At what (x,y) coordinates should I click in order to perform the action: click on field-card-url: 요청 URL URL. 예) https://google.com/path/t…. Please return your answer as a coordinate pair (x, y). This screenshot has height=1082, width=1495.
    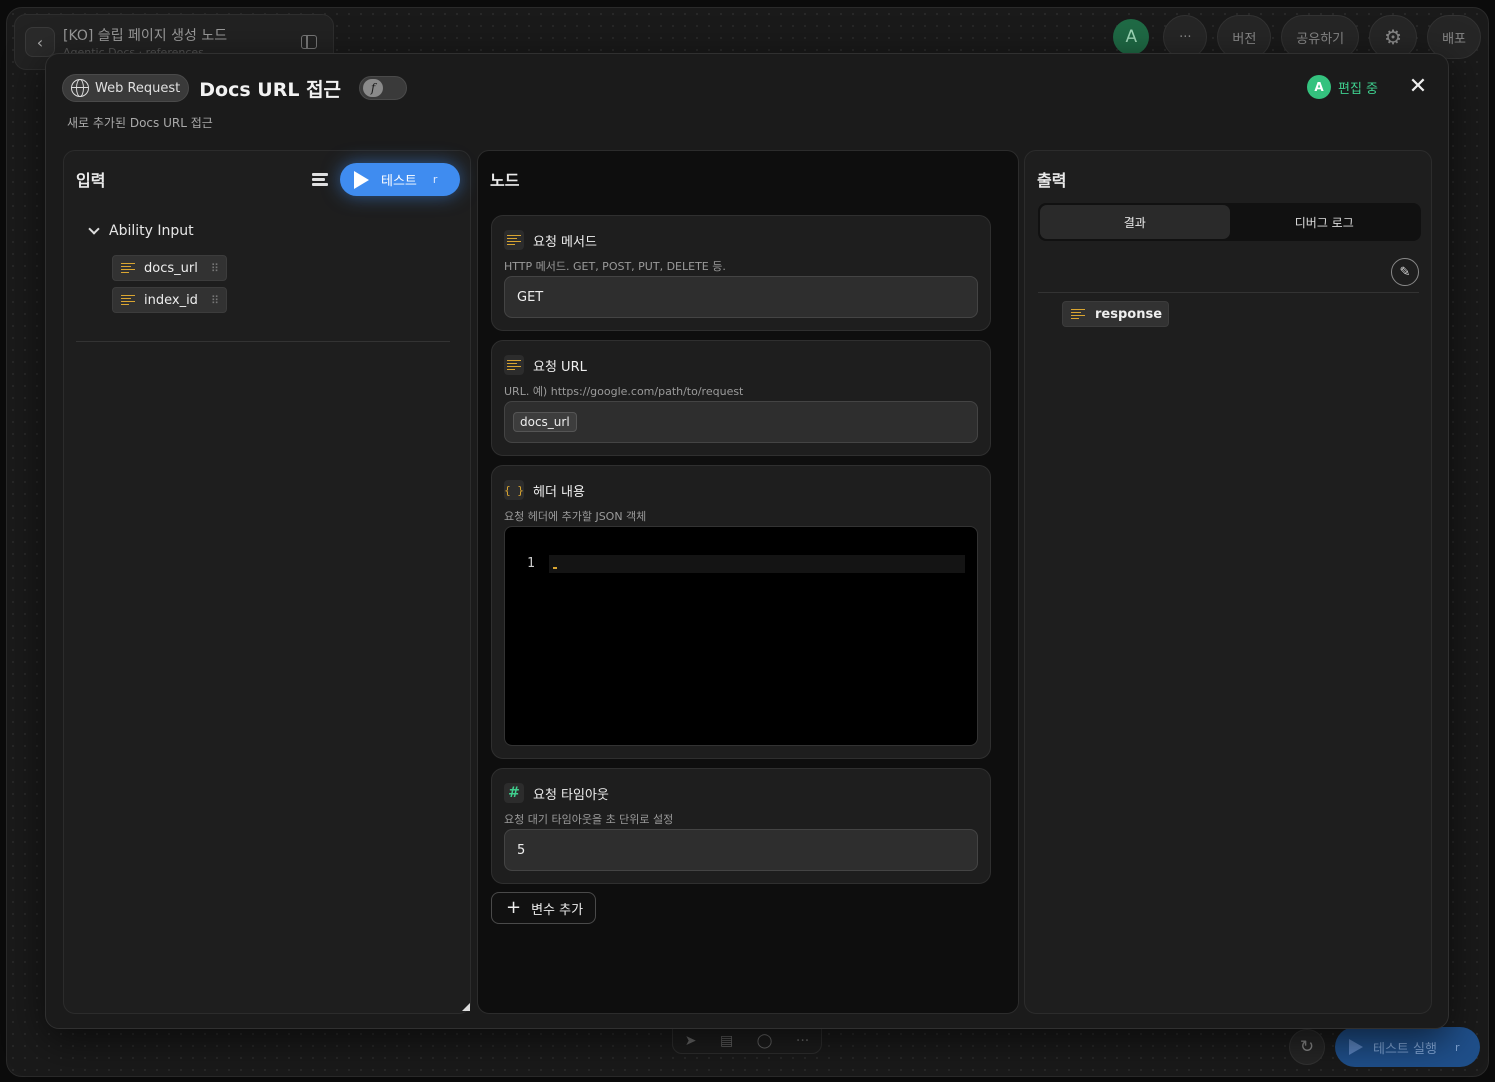
    Looking at the image, I should click on (741, 398).